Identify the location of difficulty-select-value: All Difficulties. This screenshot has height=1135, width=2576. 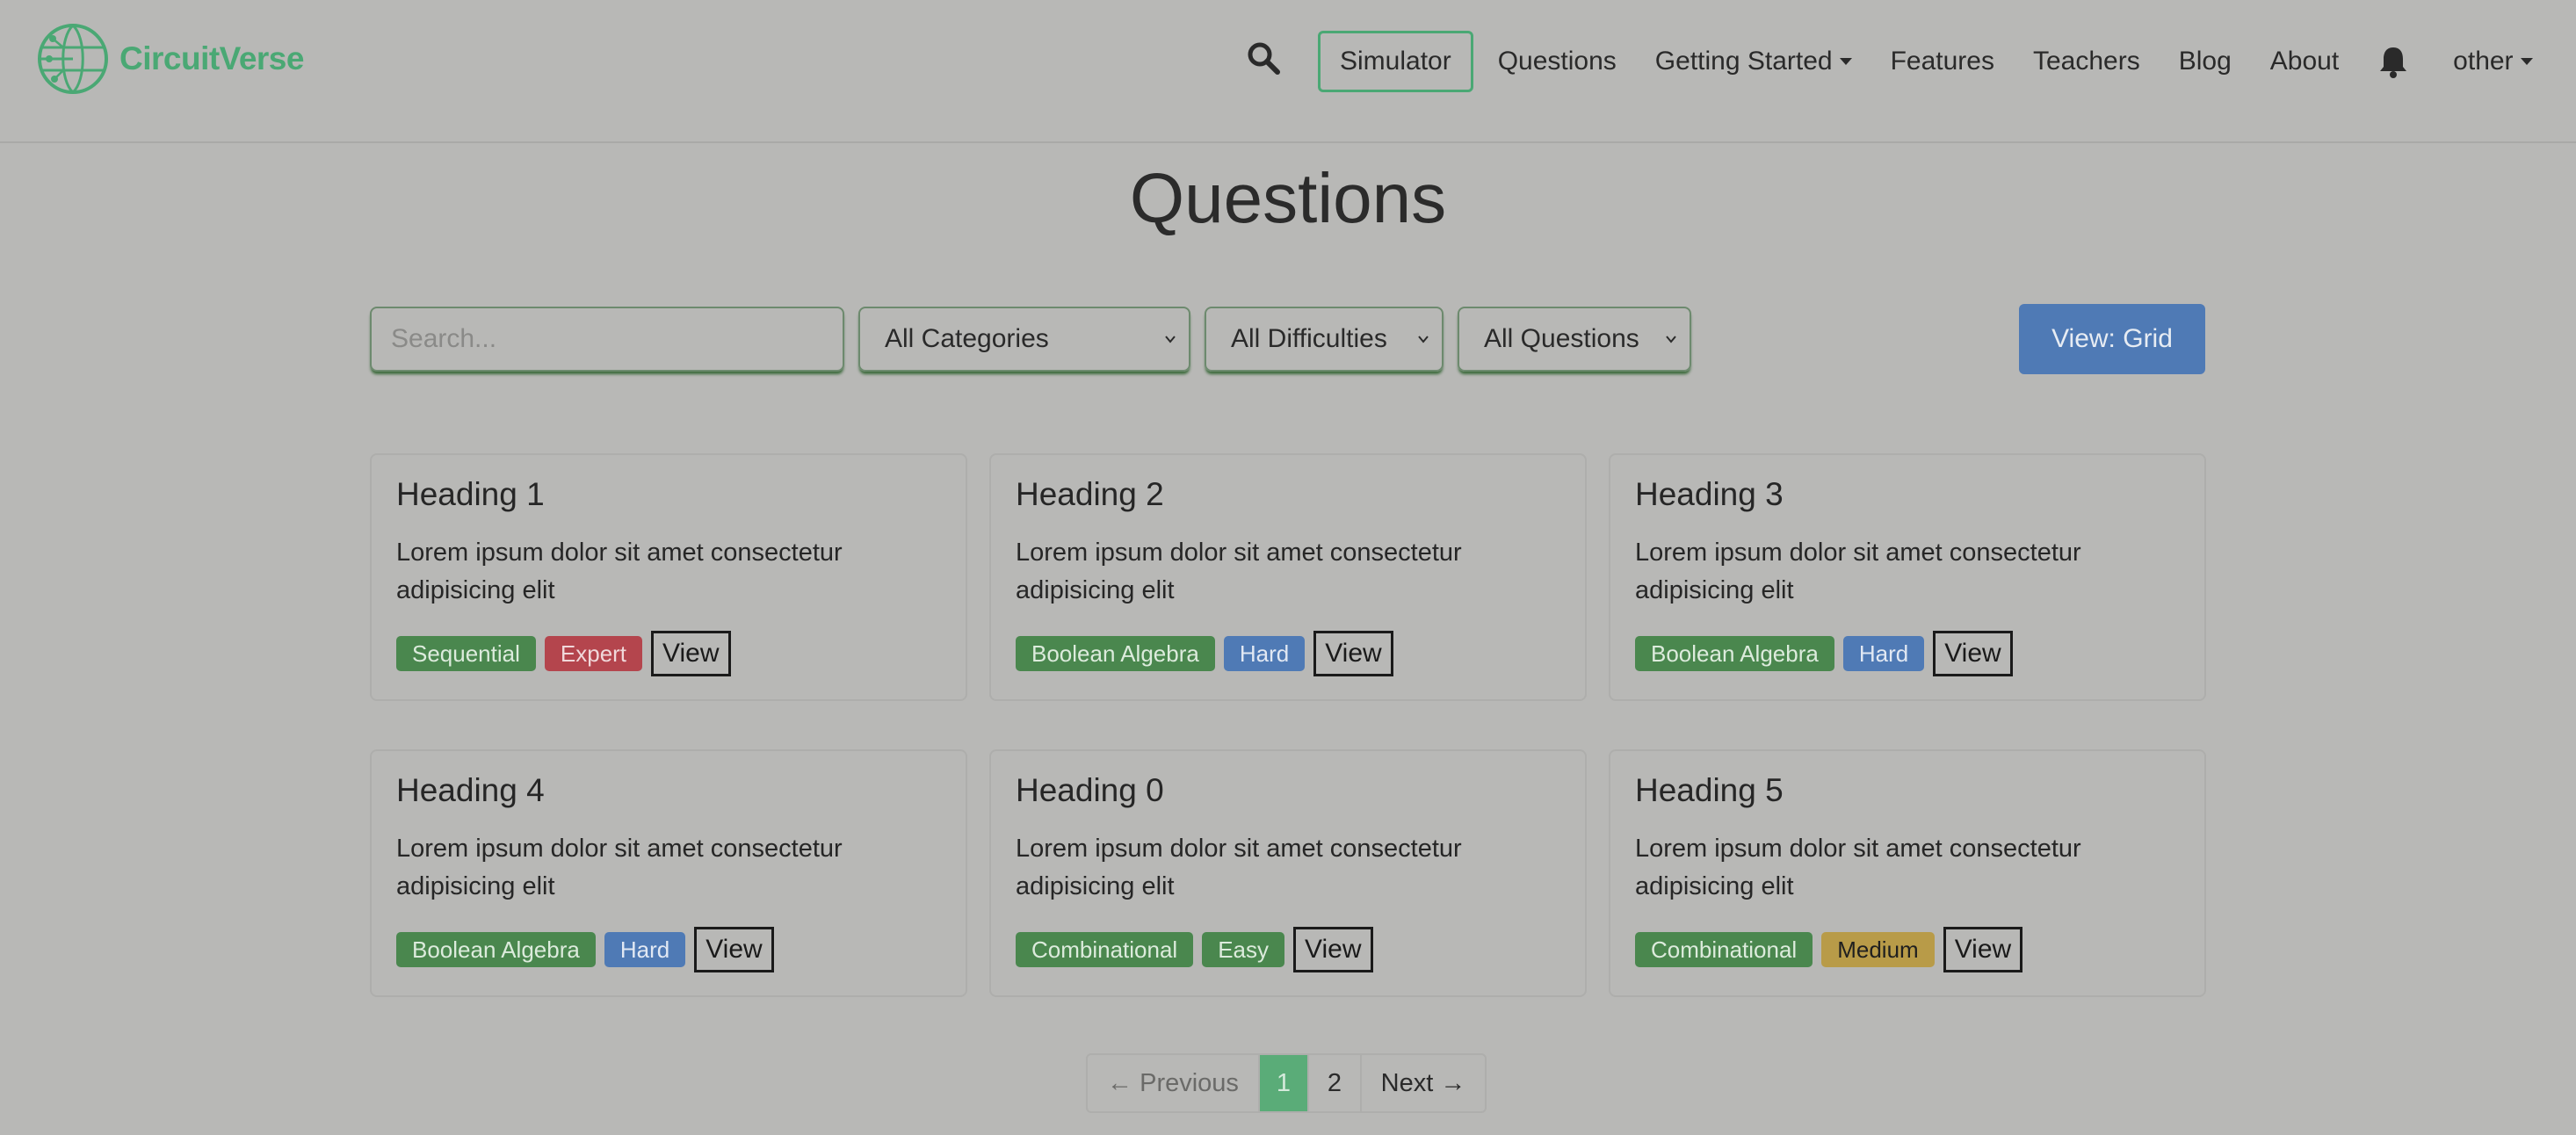
(1309, 338).